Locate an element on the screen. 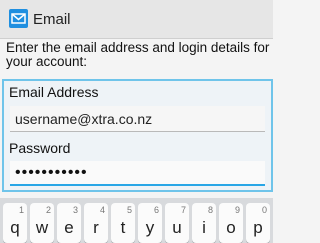 The image size is (320, 243). password-field: ••••••••••• is located at coordinates (137, 173).